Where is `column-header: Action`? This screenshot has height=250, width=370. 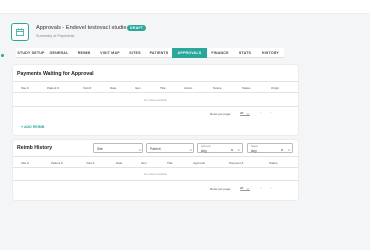
column-header: Action is located at coordinates (188, 88).